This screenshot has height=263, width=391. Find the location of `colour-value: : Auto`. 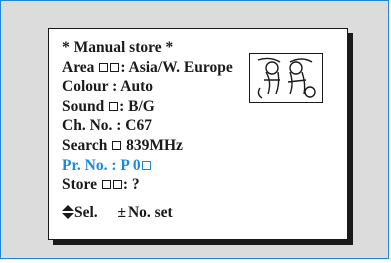

colour-value: : Auto is located at coordinates (133, 87).